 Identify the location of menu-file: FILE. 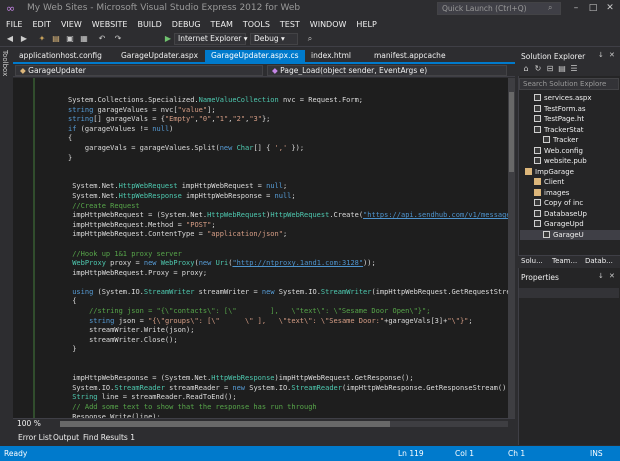
(14, 24).